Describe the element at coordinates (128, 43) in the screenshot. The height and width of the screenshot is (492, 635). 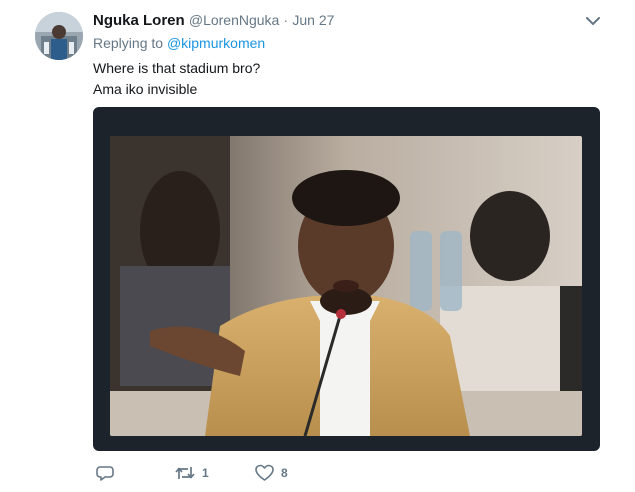
I see `replying-prefix: Replying to` at that location.